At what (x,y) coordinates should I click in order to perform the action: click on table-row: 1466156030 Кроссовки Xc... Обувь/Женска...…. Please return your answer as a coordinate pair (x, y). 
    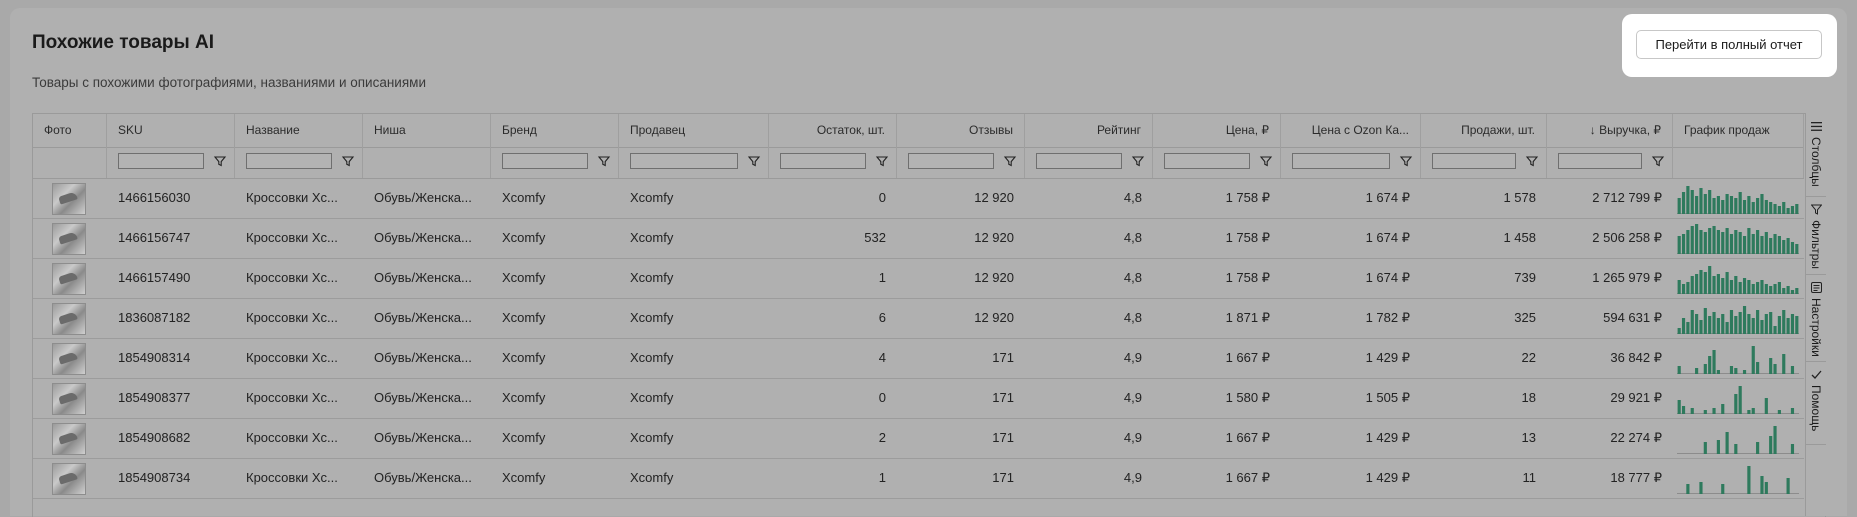
    Looking at the image, I should click on (918, 198).